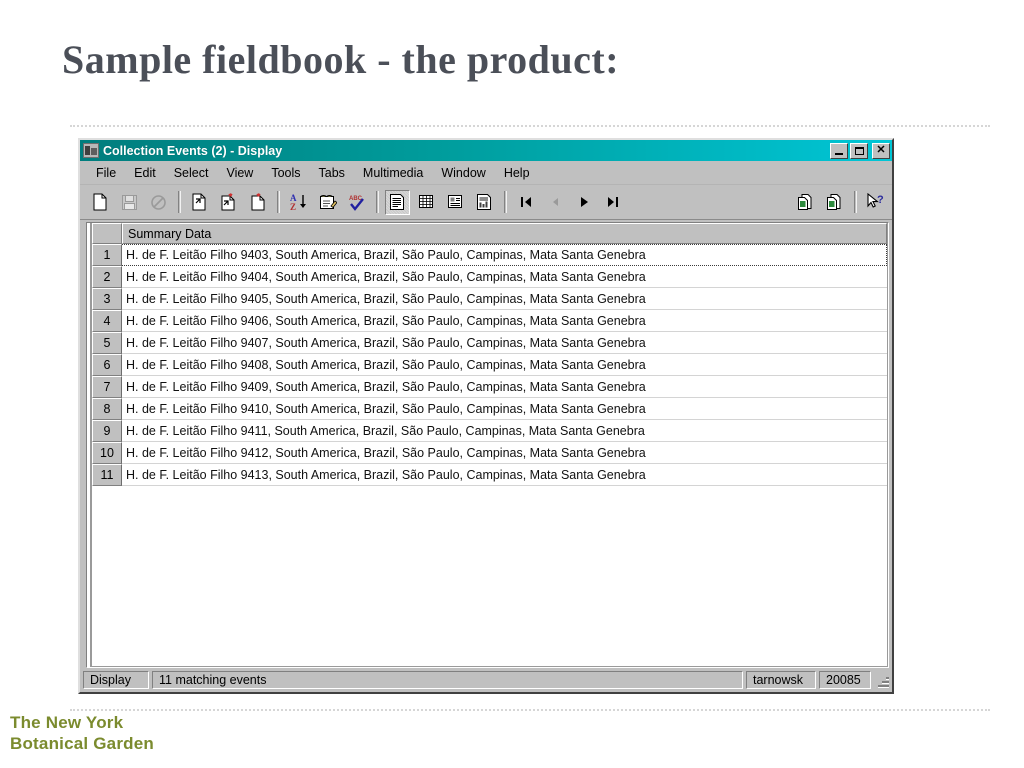 The image size is (1024, 768). I want to click on menu-multimedia: Multimedia, so click(393, 173).